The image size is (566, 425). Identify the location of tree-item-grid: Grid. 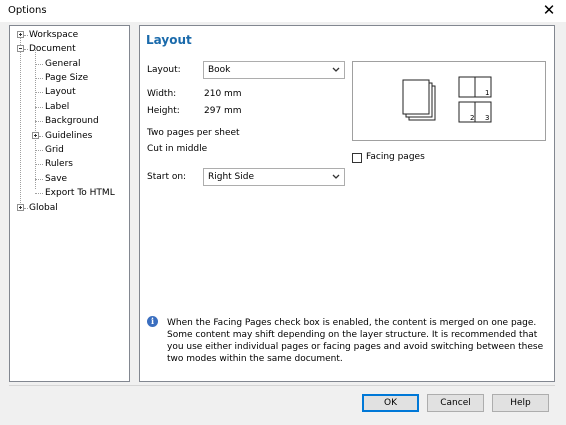
(54, 150).